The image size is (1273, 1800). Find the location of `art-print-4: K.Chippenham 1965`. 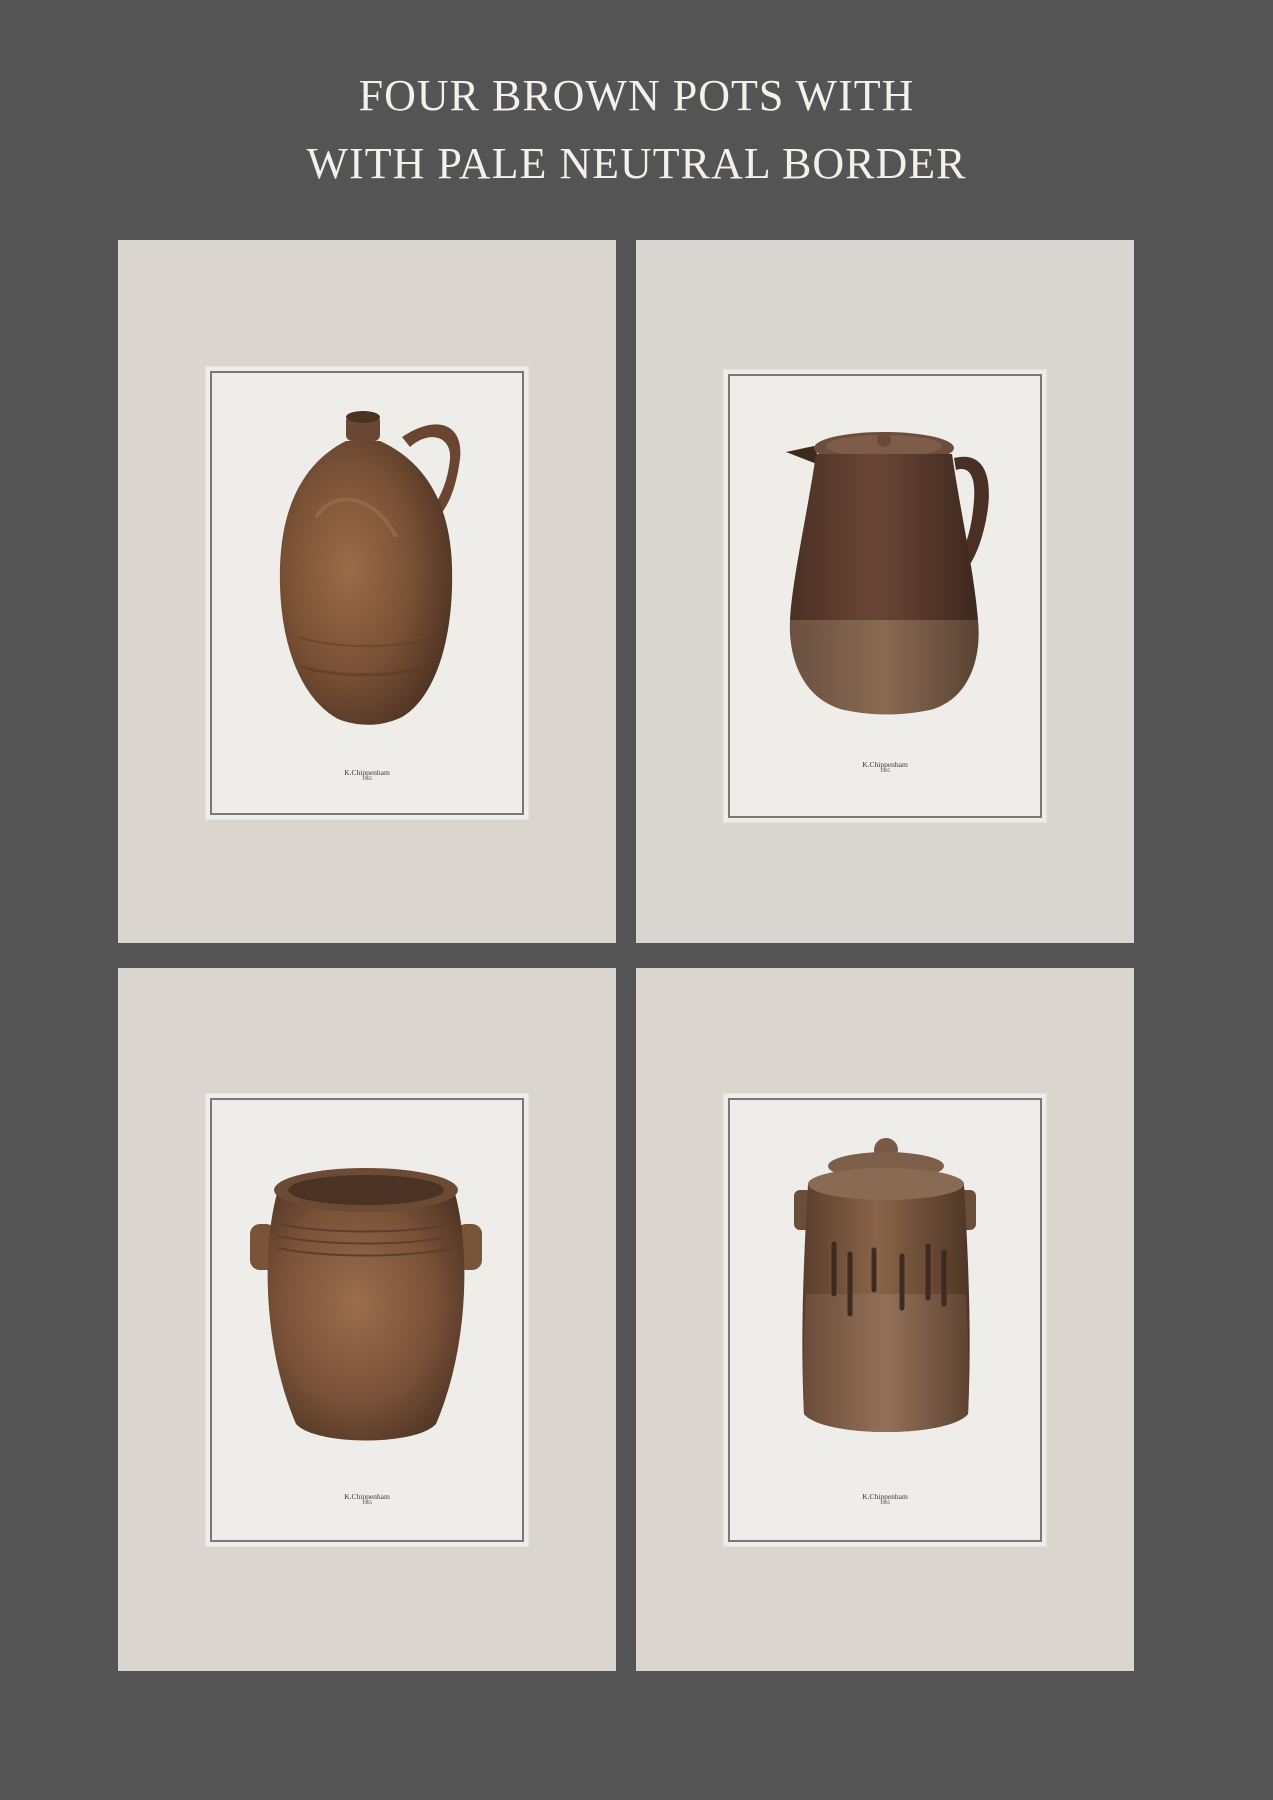

art-print-4: K.Chippenham 1965 is located at coordinates (885, 1320).